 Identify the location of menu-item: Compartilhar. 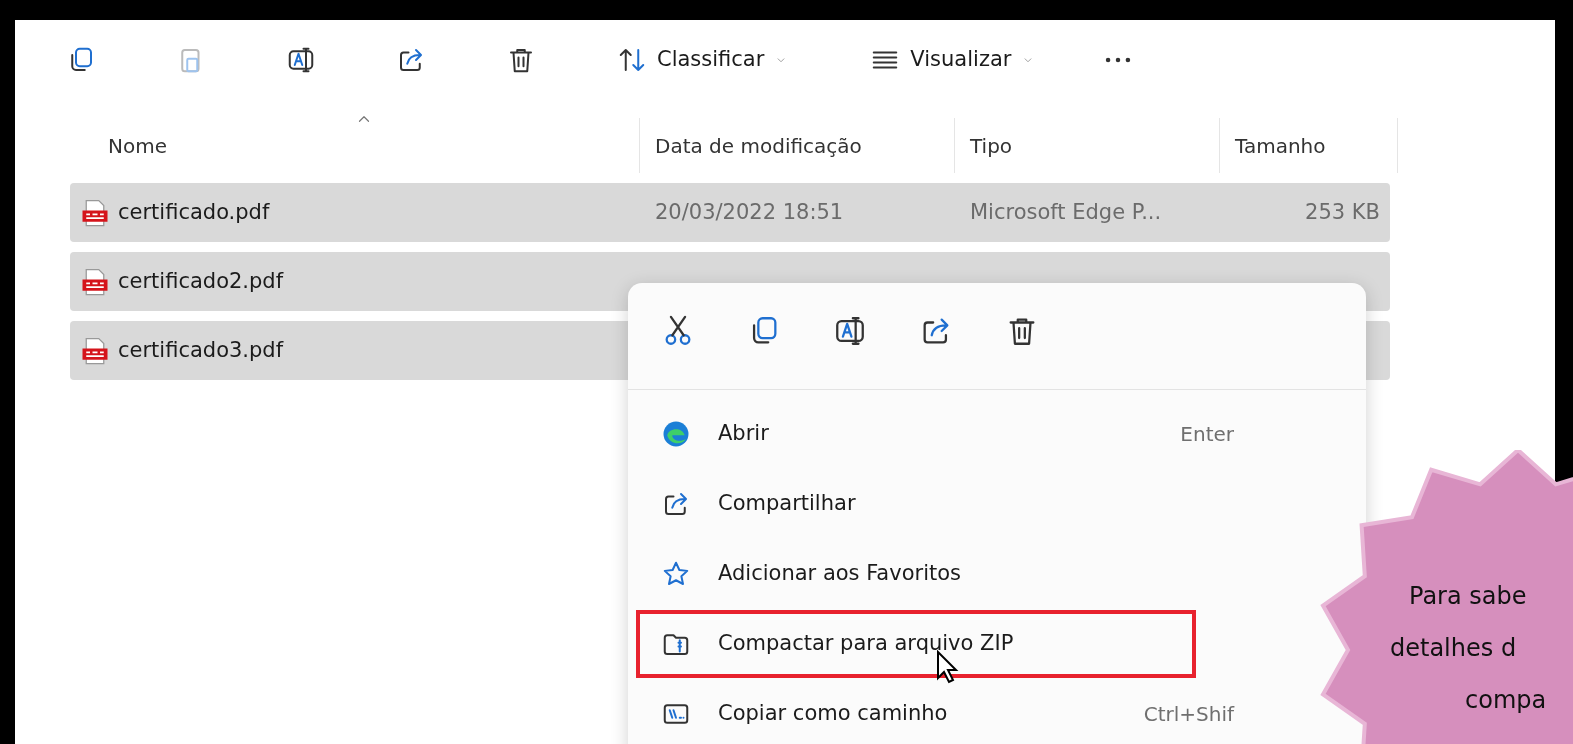
(971, 504).